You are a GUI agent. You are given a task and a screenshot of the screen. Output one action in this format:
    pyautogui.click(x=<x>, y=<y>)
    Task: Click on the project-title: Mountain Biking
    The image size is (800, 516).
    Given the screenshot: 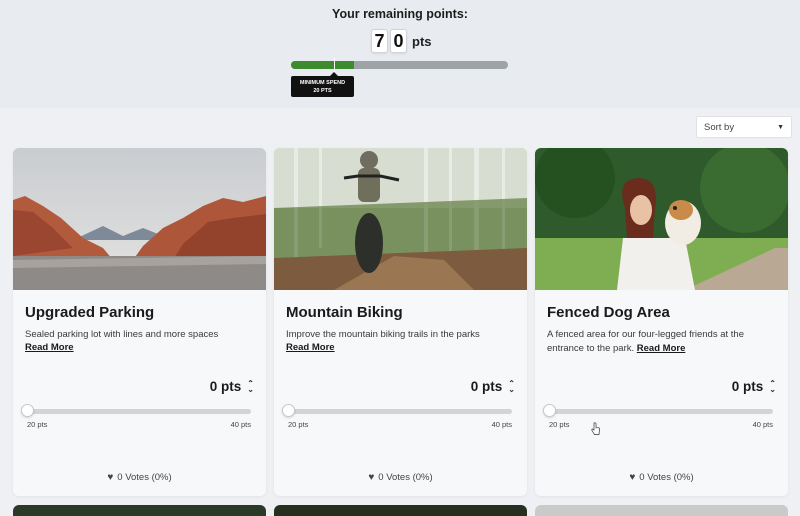 What is the action you would take?
    pyautogui.click(x=344, y=312)
    